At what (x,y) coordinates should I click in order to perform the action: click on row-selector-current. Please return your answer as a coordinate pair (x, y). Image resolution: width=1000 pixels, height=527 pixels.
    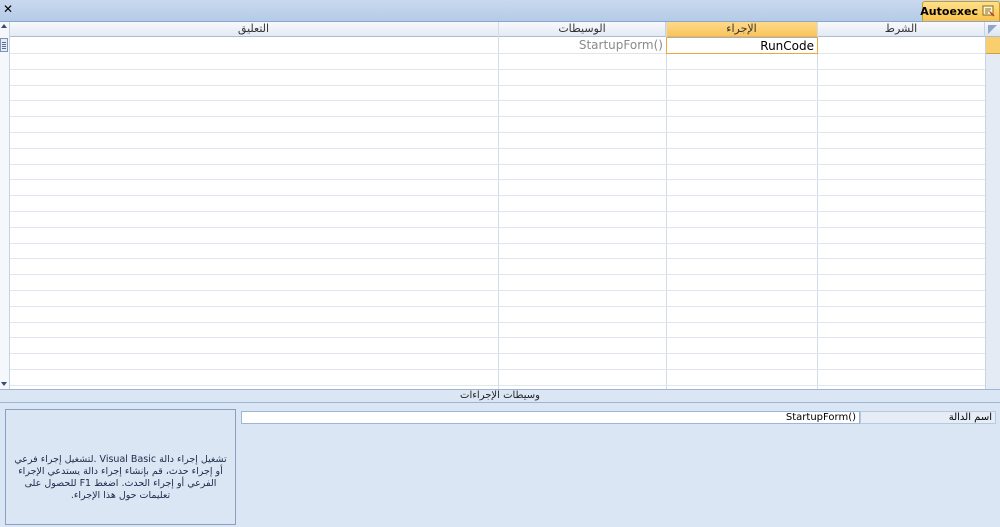
    Looking at the image, I should click on (993, 45).